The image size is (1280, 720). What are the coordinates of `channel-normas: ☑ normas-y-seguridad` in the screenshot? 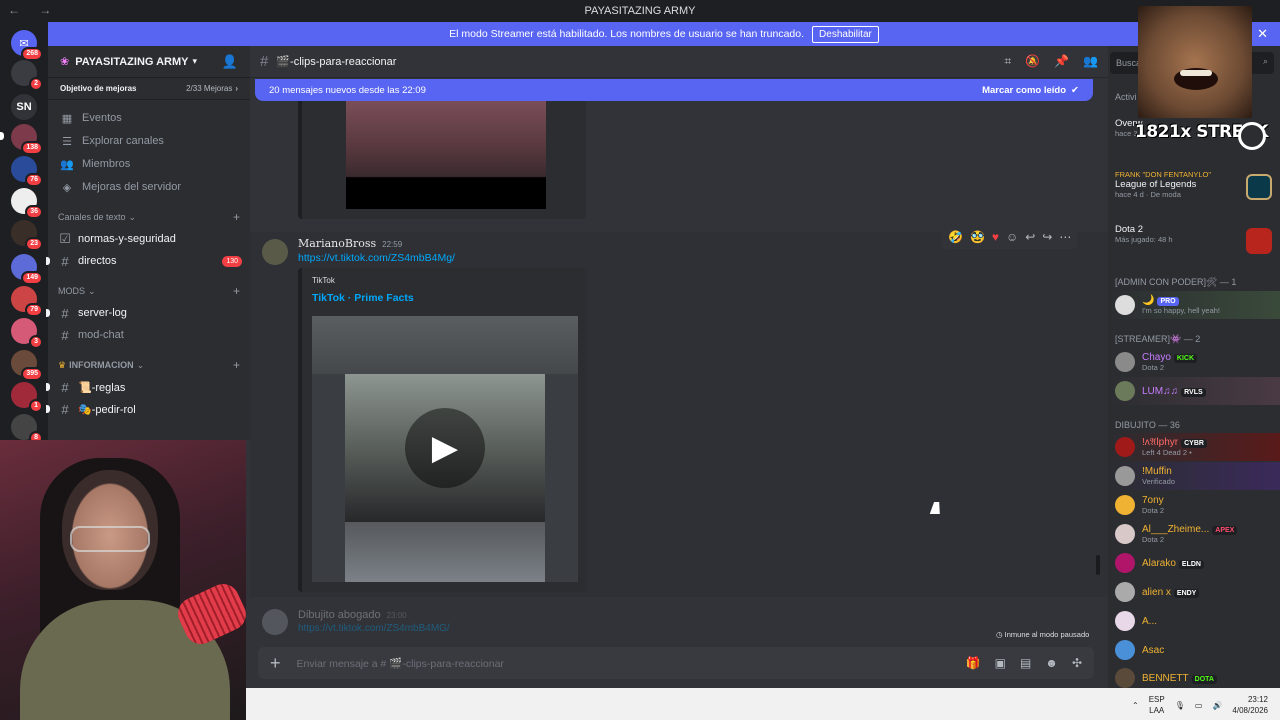 It's located at (149, 239).